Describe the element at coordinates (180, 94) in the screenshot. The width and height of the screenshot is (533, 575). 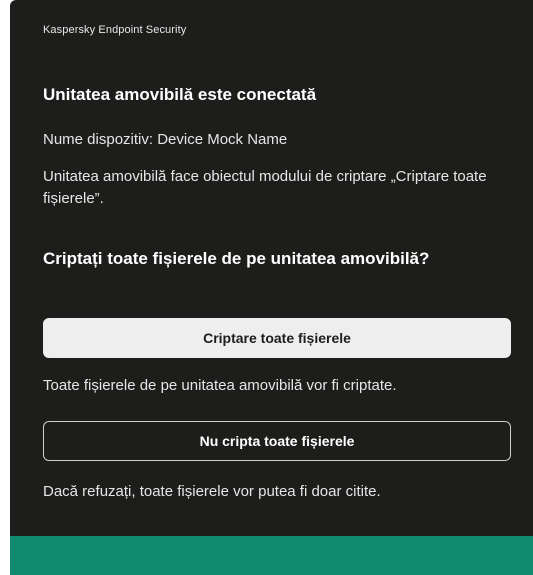
I see `notification-heading: Unitatea amovibilă este conectată` at that location.